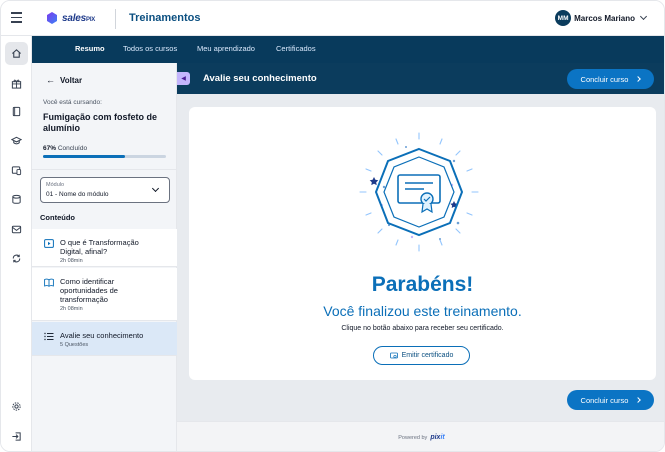 Image resolution: width=665 pixels, height=452 pixels. I want to click on footer: Powered by pixit, so click(420, 436).